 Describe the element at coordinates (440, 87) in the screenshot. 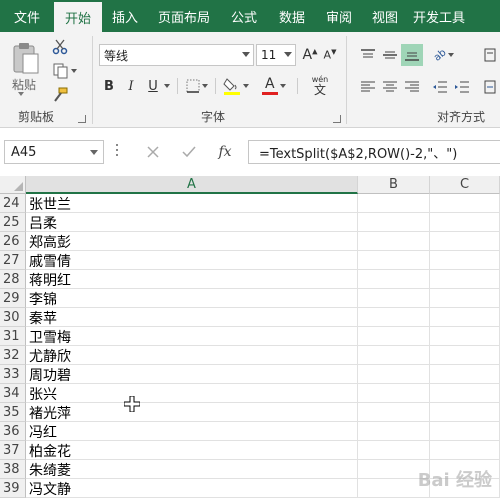

I see `decrease-indent-button` at that location.